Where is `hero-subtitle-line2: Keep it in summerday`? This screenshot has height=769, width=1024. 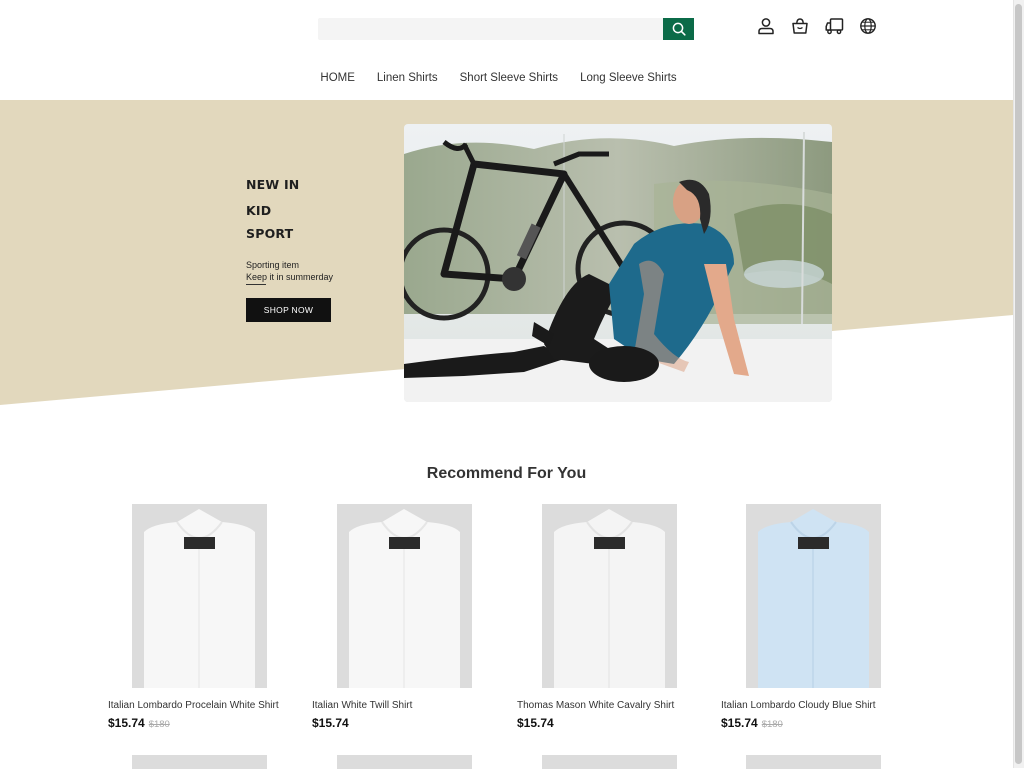 hero-subtitle-line2: Keep it in summerday is located at coordinates (290, 277).